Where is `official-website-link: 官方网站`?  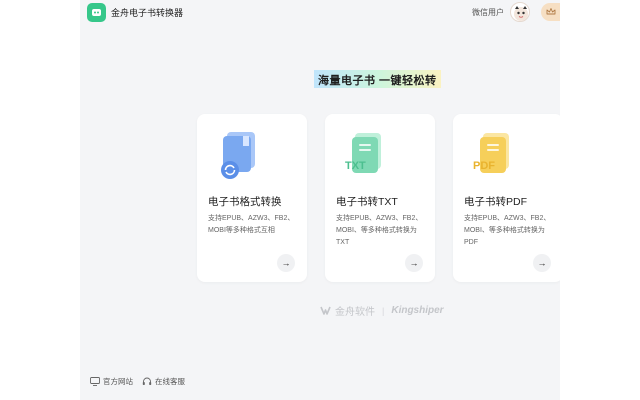
official-website-link: 官方网站 is located at coordinates (111, 381).